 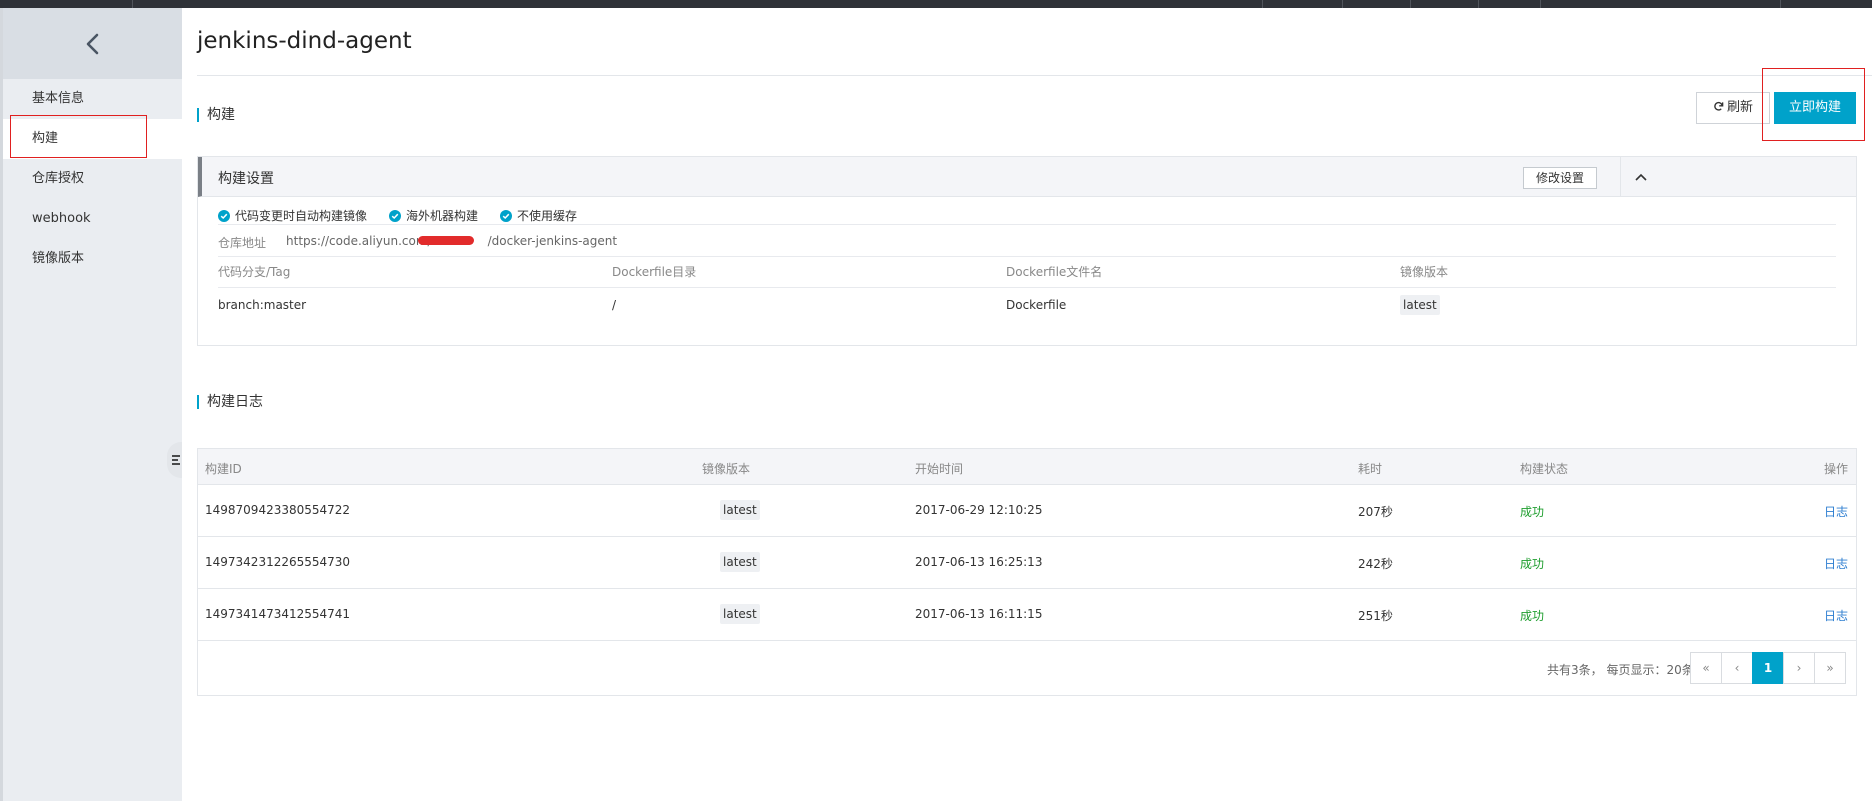 I want to click on refresh-icon, so click(x=1719, y=106).